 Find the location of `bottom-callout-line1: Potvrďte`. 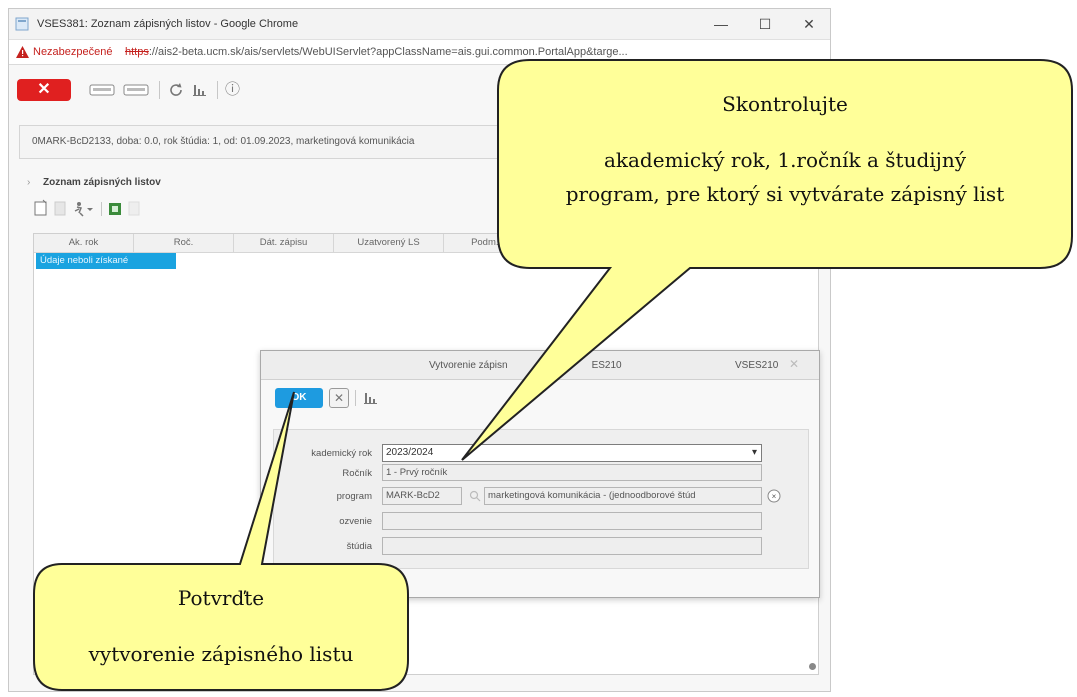

bottom-callout-line1: Potvrďte is located at coordinates (221, 598).